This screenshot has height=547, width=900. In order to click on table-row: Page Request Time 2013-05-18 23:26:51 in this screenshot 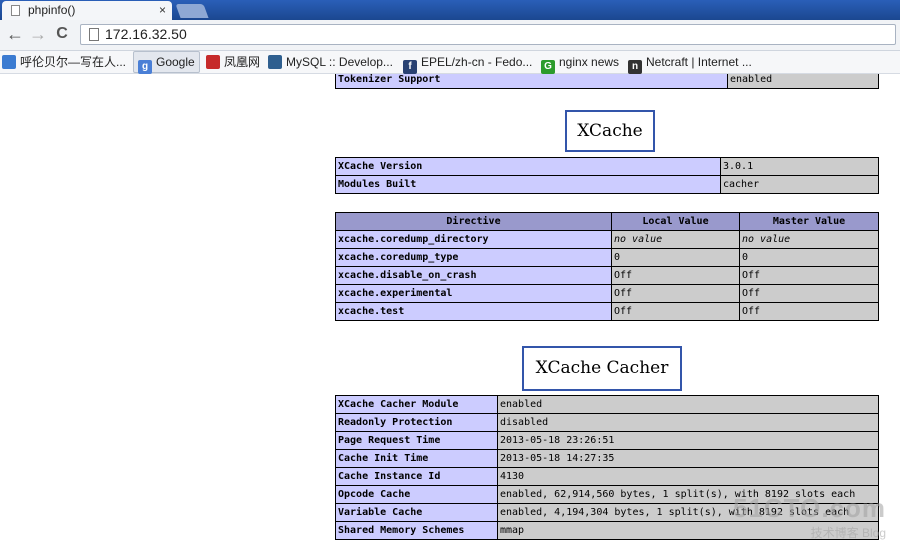, I will do `click(607, 440)`.